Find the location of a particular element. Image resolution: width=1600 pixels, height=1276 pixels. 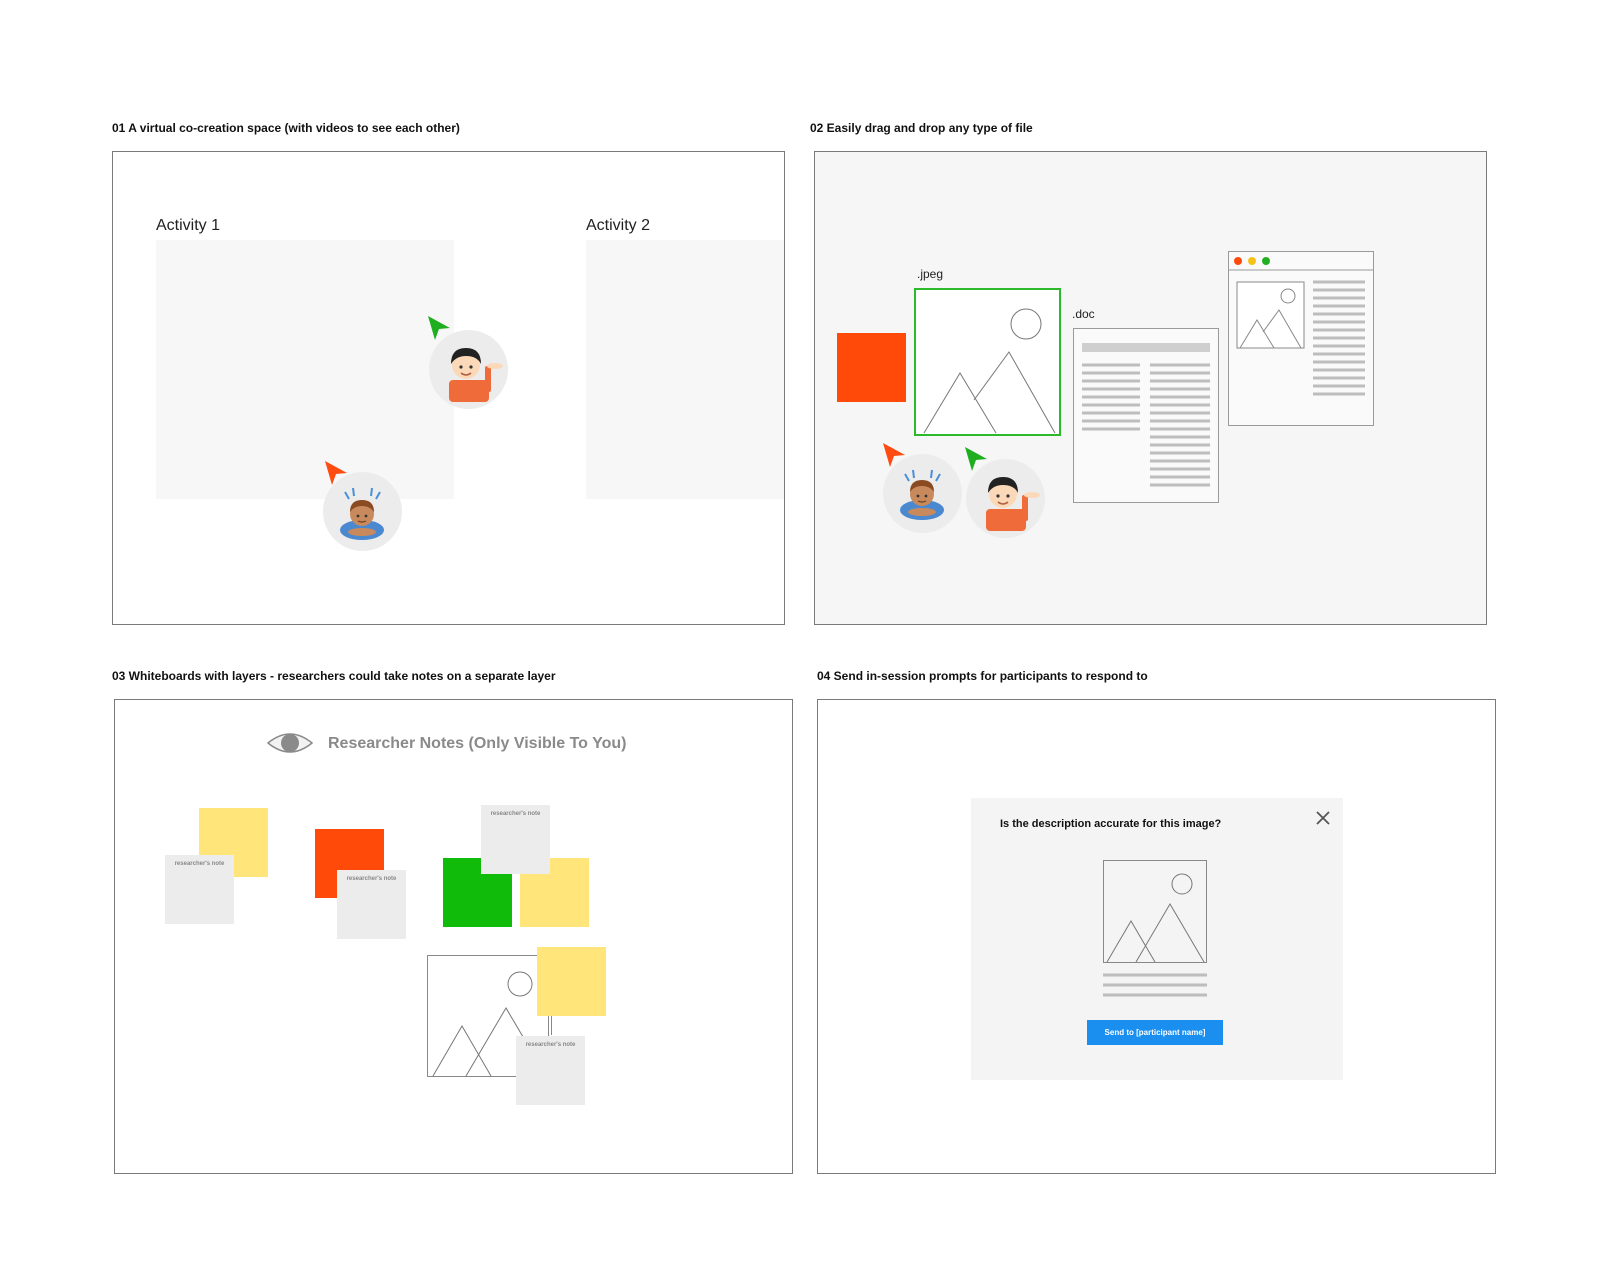

prompt-image is located at coordinates (1155, 911).